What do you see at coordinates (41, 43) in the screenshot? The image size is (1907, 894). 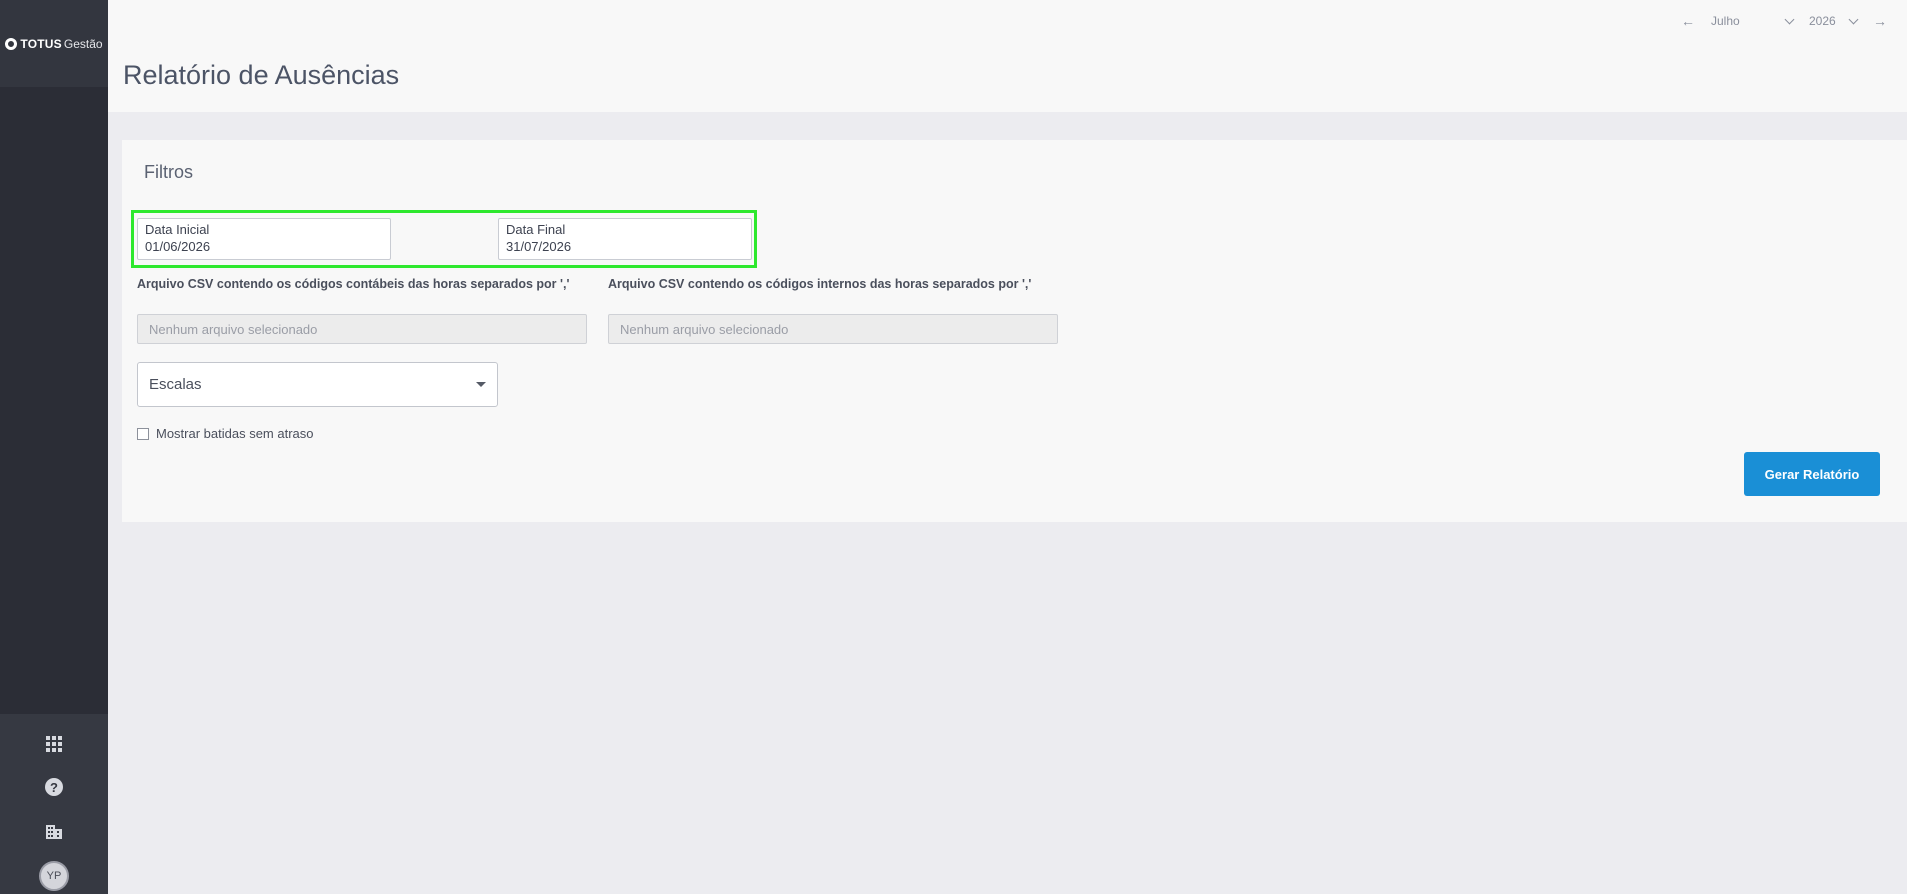 I see `logo-text: TOTUS` at bounding box center [41, 43].